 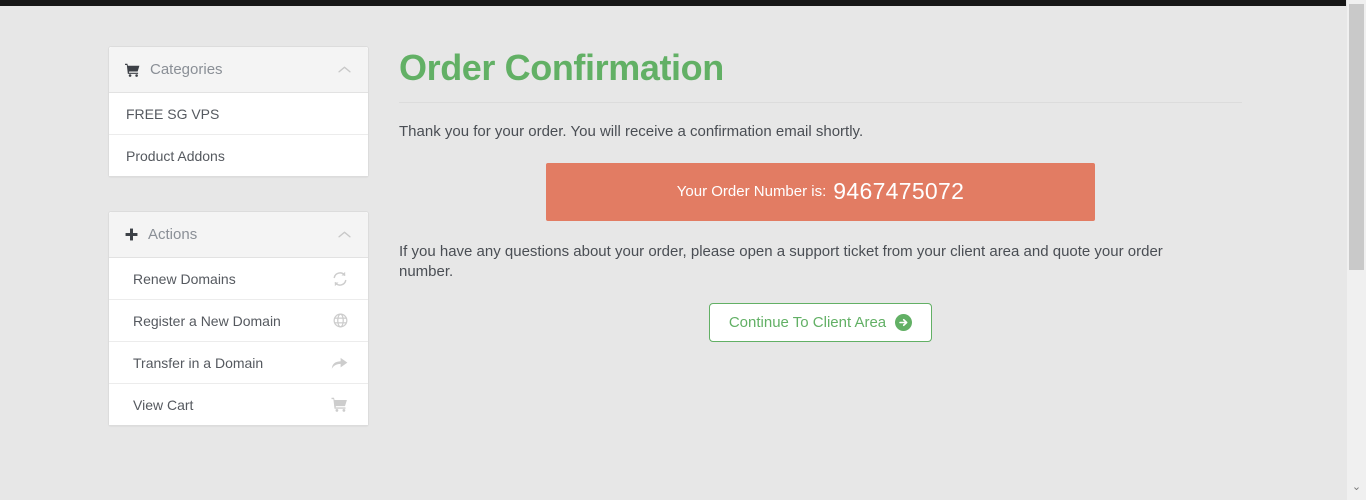 I want to click on sidebar-item-label: View Cart, so click(x=163, y=404).